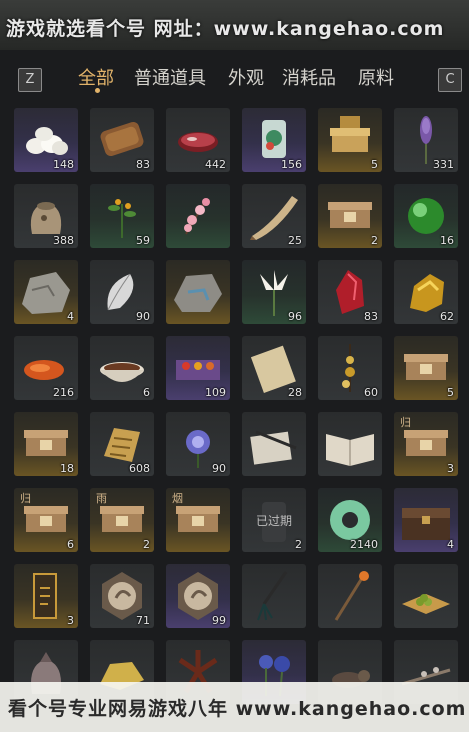 This screenshot has height=732, width=469. I want to click on item-count: 156, so click(291, 164).